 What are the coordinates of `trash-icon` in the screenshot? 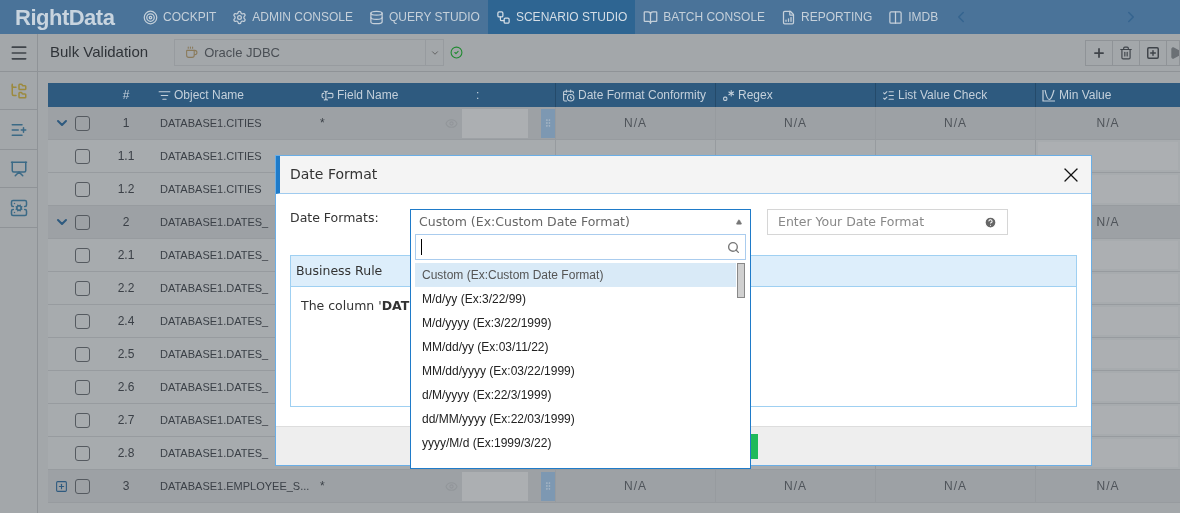 It's located at (1126, 52).